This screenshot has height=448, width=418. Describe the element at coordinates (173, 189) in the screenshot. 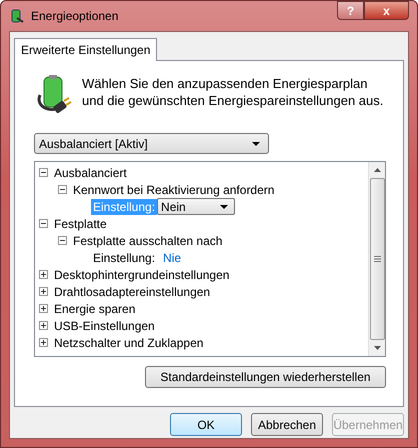

I see `tree-item: Kennwort bei Reaktivierung anfordern` at that location.